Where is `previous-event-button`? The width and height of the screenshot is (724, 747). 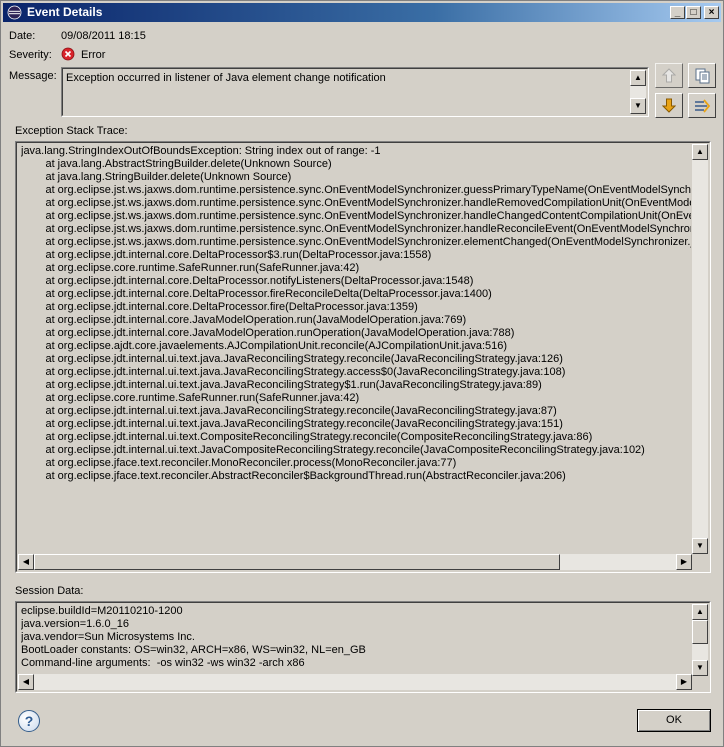 previous-event-button is located at coordinates (669, 75).